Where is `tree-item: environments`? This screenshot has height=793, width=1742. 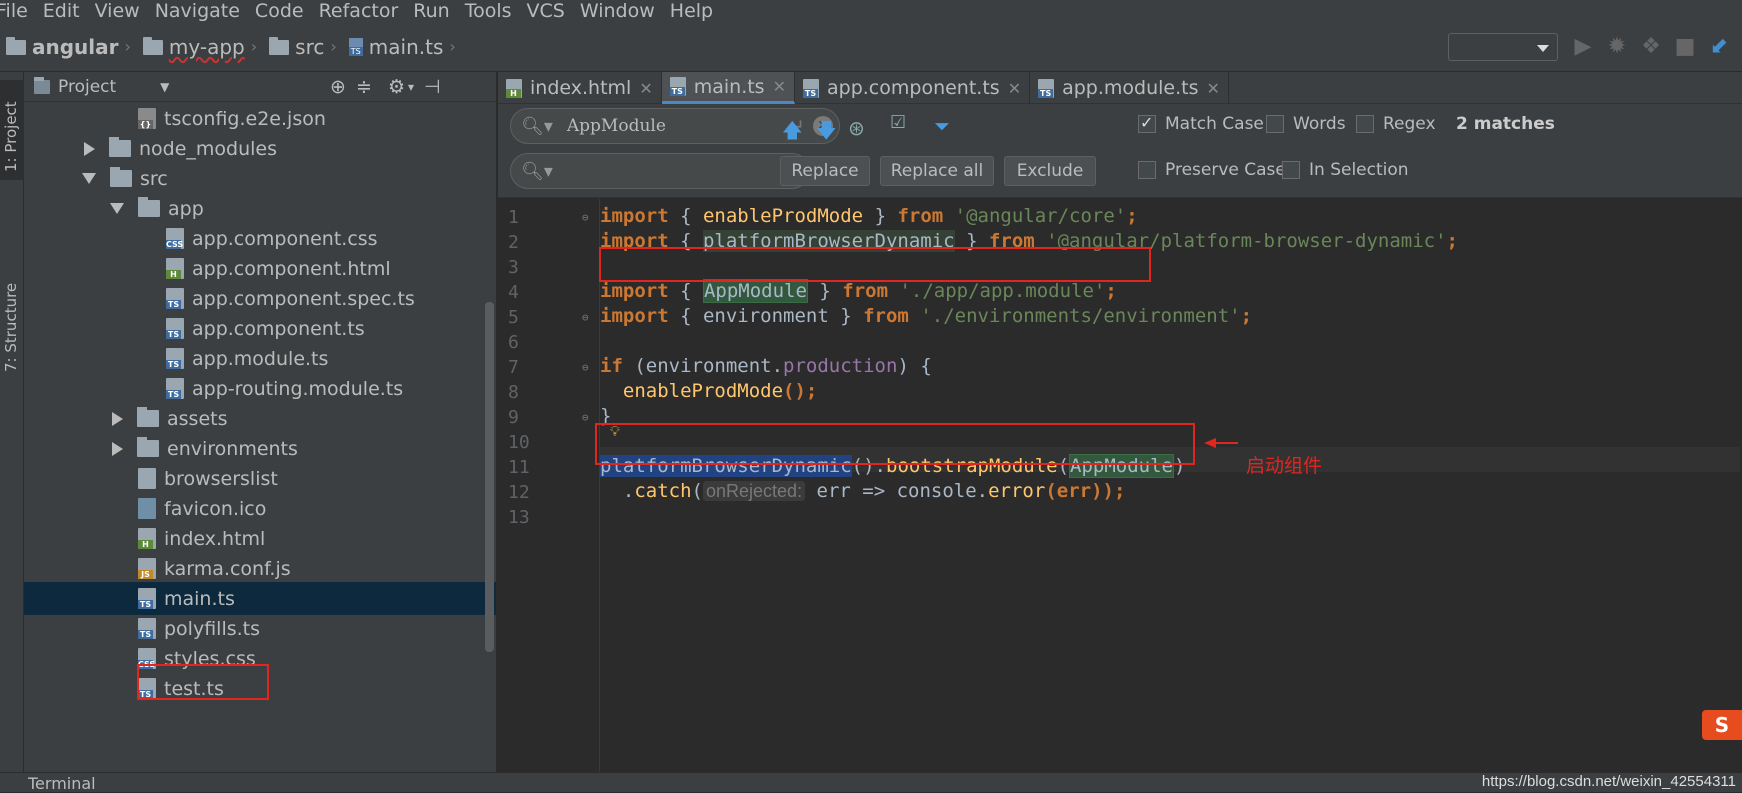
tree-item: environments is located at coordinates (260, 448).